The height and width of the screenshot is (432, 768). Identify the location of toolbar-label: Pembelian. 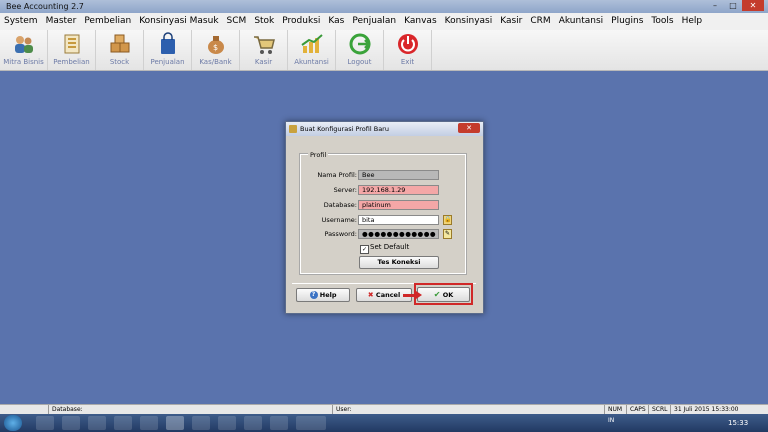
(71, 62).